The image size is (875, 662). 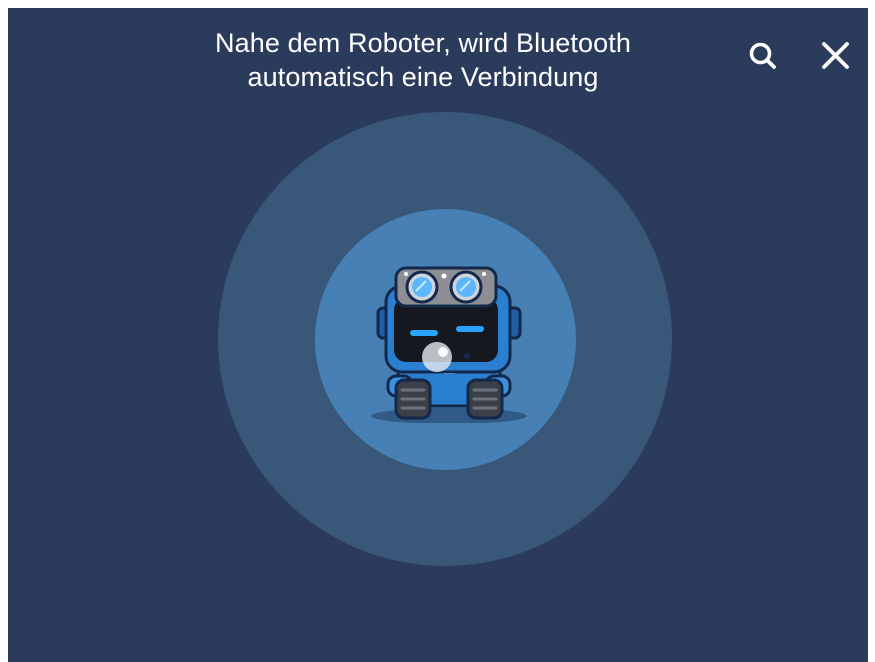 I want to click on robot-icon, so click(x=449, y=344).